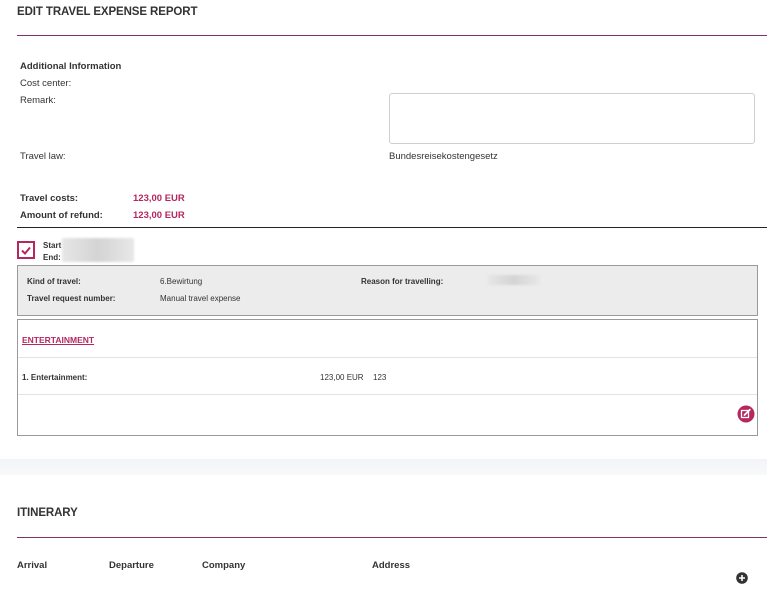 The image size is (767, 597). What do you see at coordinates (107, 12) in the screenshot?
I see `page-title: EDIT TRAVEL EXPENSE REPORT` at bounding box center [107, 12].